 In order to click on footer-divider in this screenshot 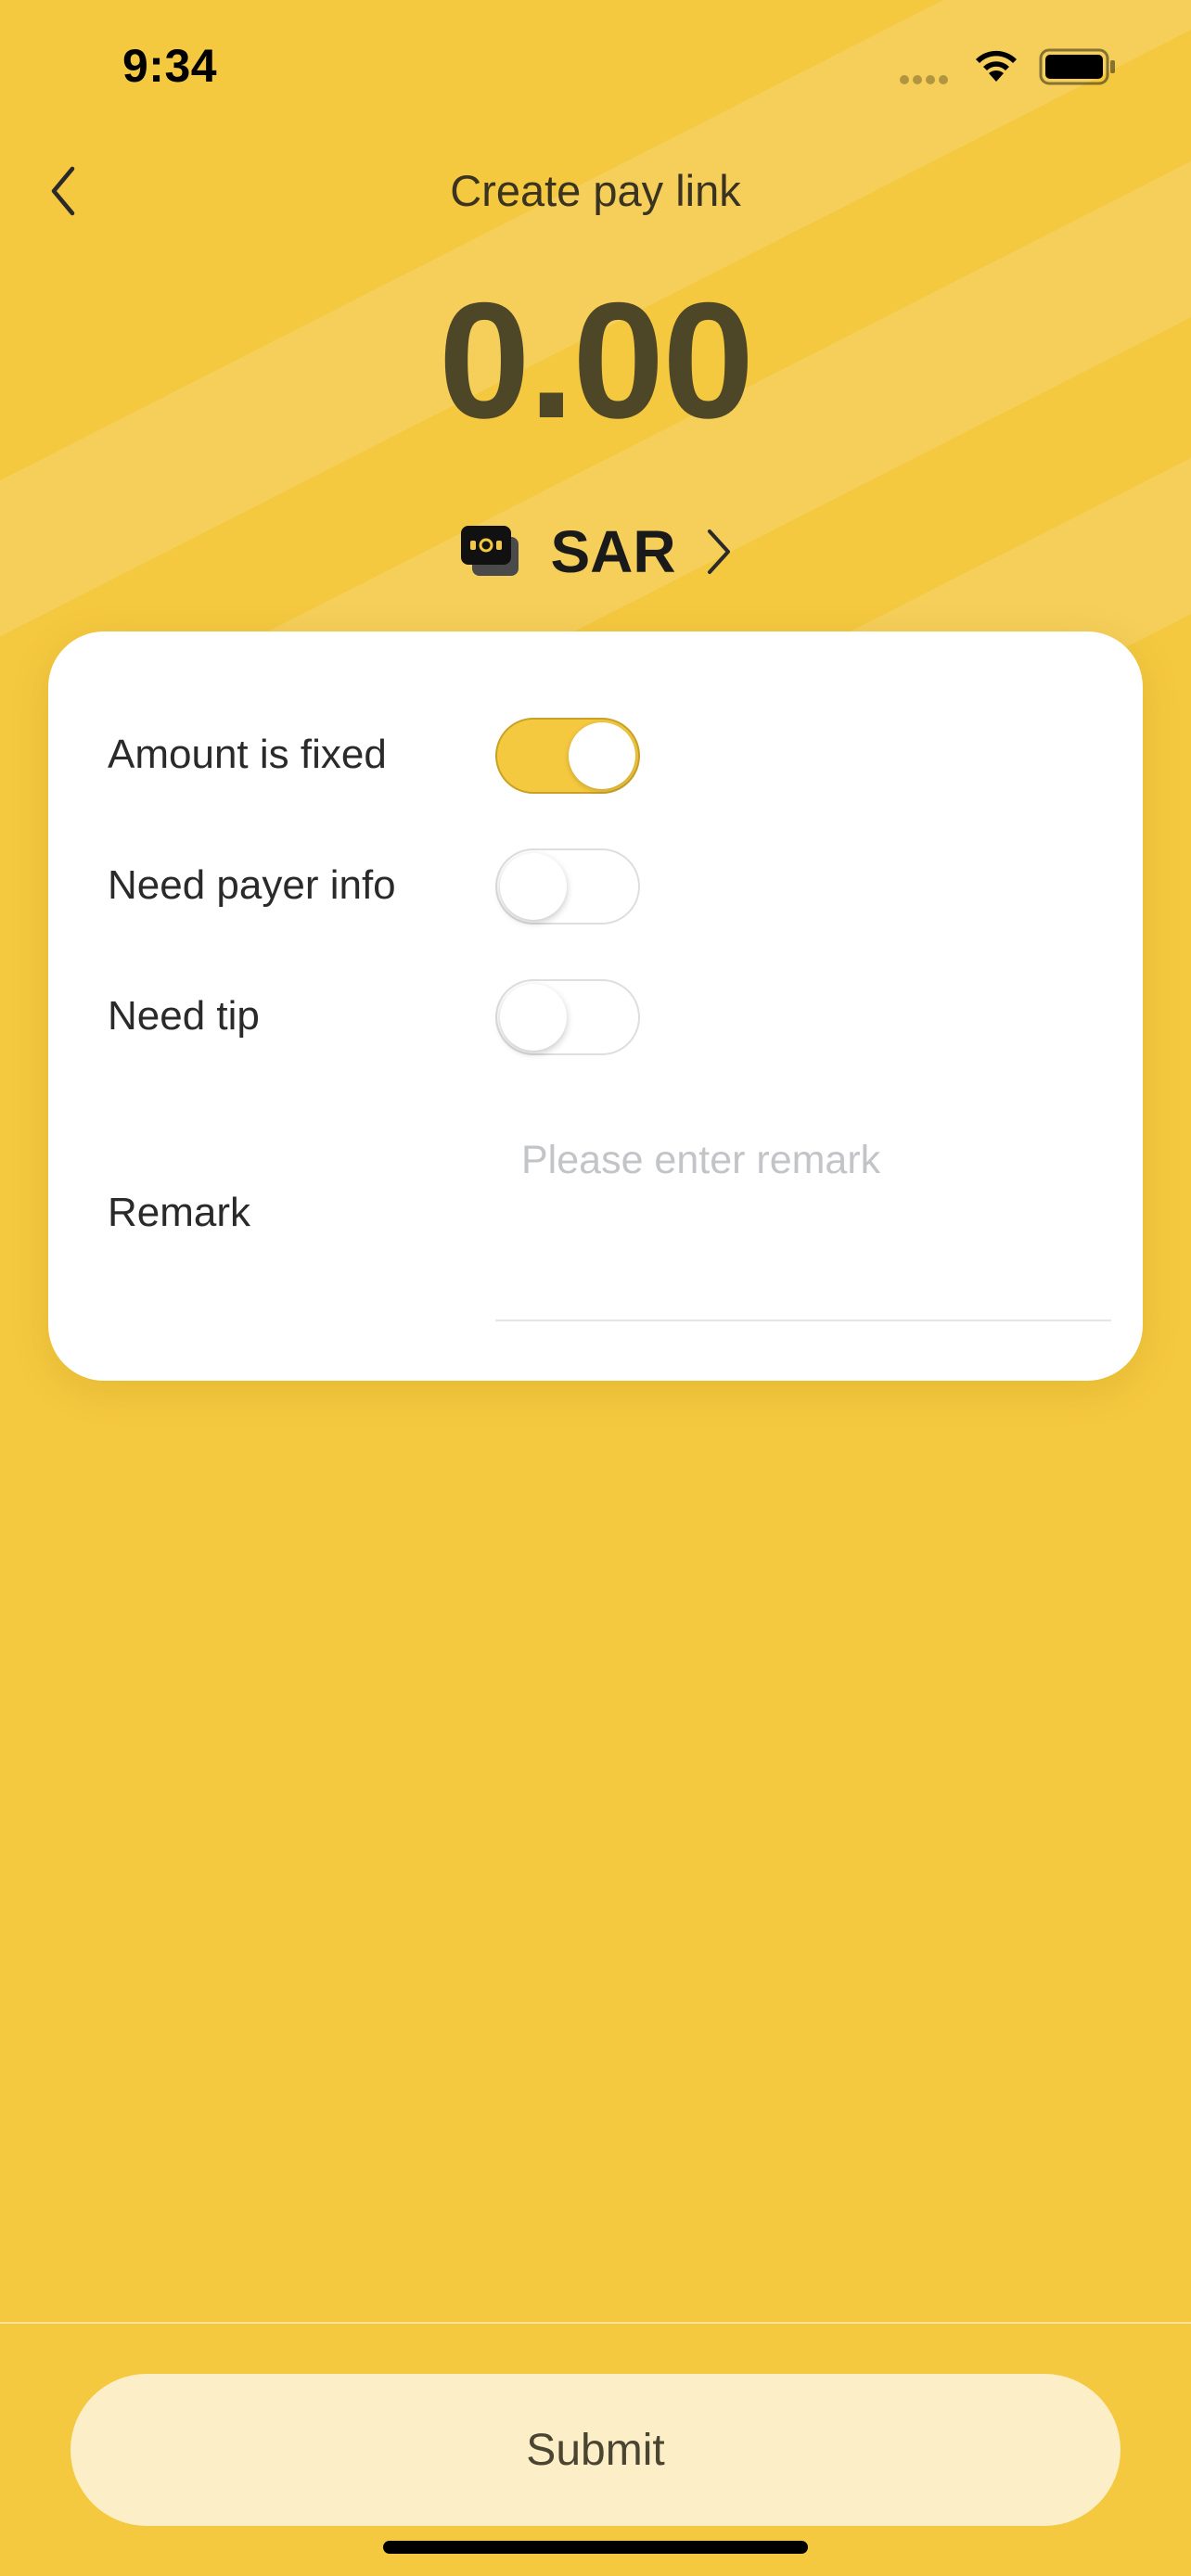, I will do `click(595, 2323)`.